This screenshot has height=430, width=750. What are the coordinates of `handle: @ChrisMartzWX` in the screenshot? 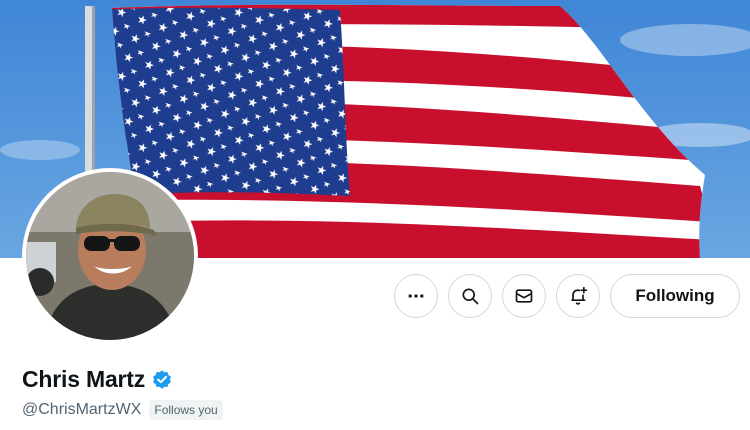 It's located at (82, 409).